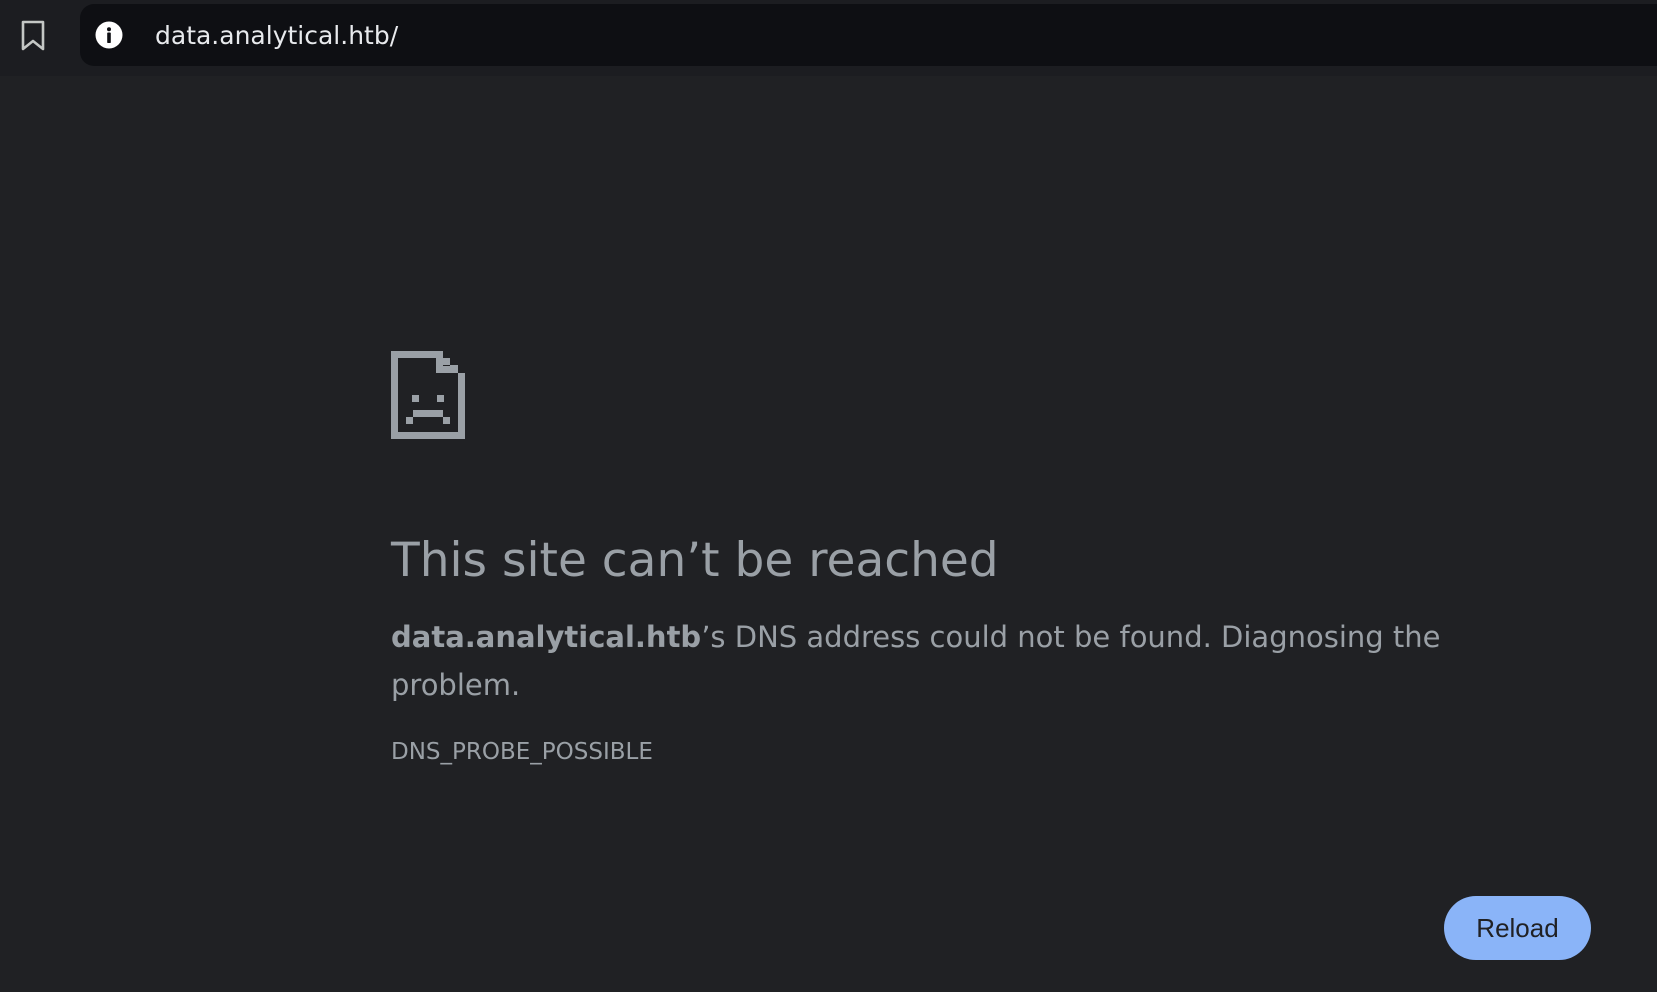 This screenshot has height=992, width=1657. What do you see at coordinates (695, 560) in the screenshot?
I see `error-title: This site can’t be reached` at bounding box center [695, 560].